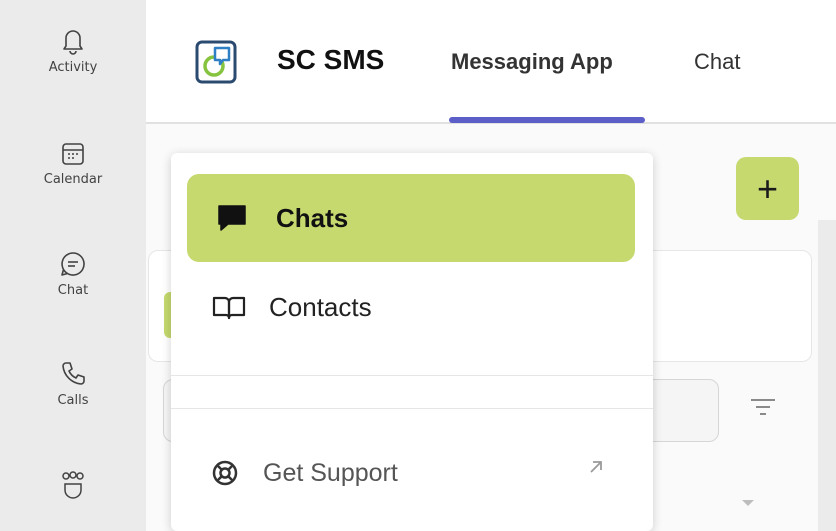 This screenshot has height=531, width=836. What do you see at coordinates (73, 373) in the screenshot?
I see `phone-icon` at bounding box center [73, 373].